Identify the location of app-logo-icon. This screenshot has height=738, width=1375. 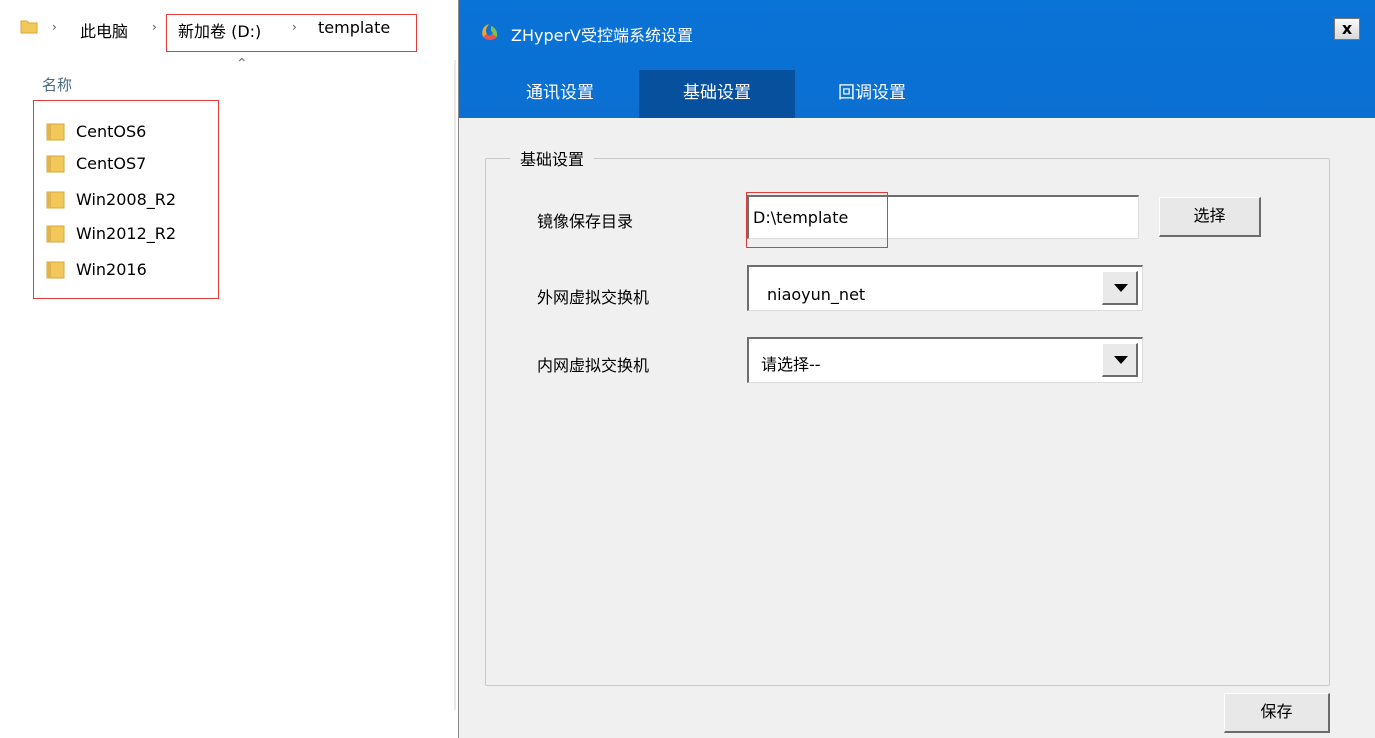
(490, 32).